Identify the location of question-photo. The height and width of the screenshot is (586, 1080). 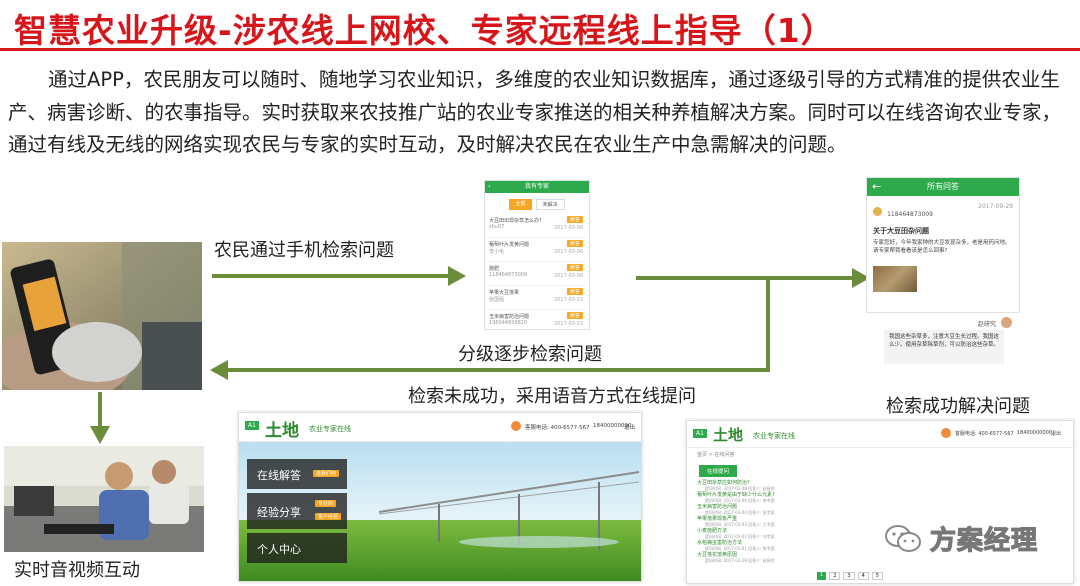
(895, 279).